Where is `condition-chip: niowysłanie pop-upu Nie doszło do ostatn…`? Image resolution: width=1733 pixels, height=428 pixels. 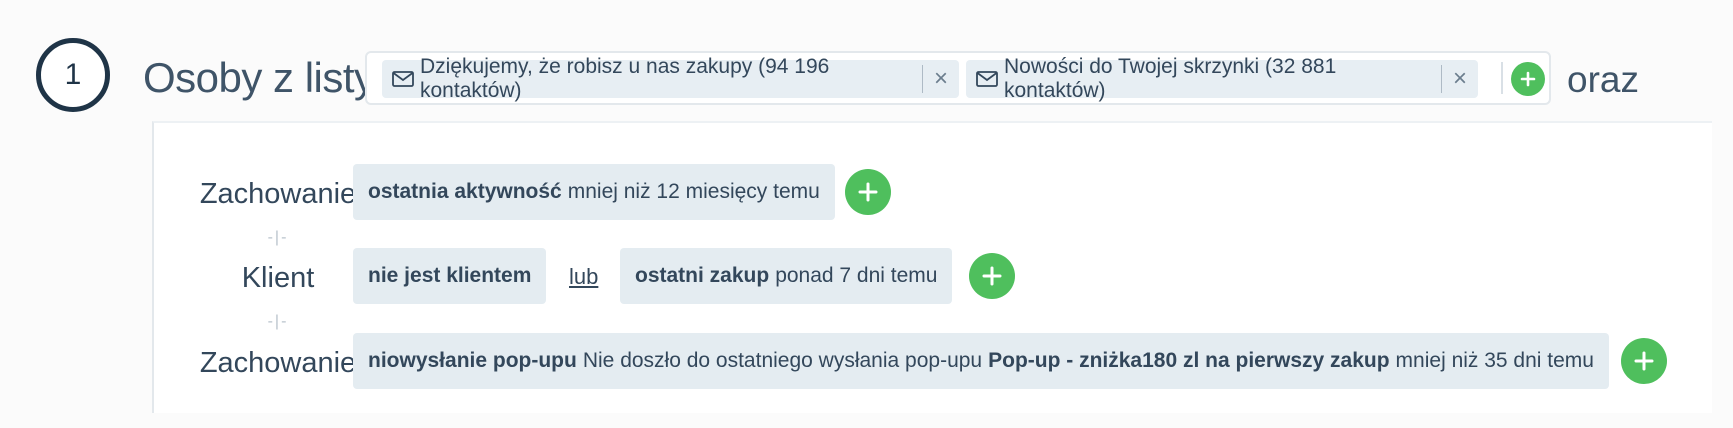 condition-chip: niowysłanie pop-upu Nie doszło do ostatn… is located at coordinates (981, 361).